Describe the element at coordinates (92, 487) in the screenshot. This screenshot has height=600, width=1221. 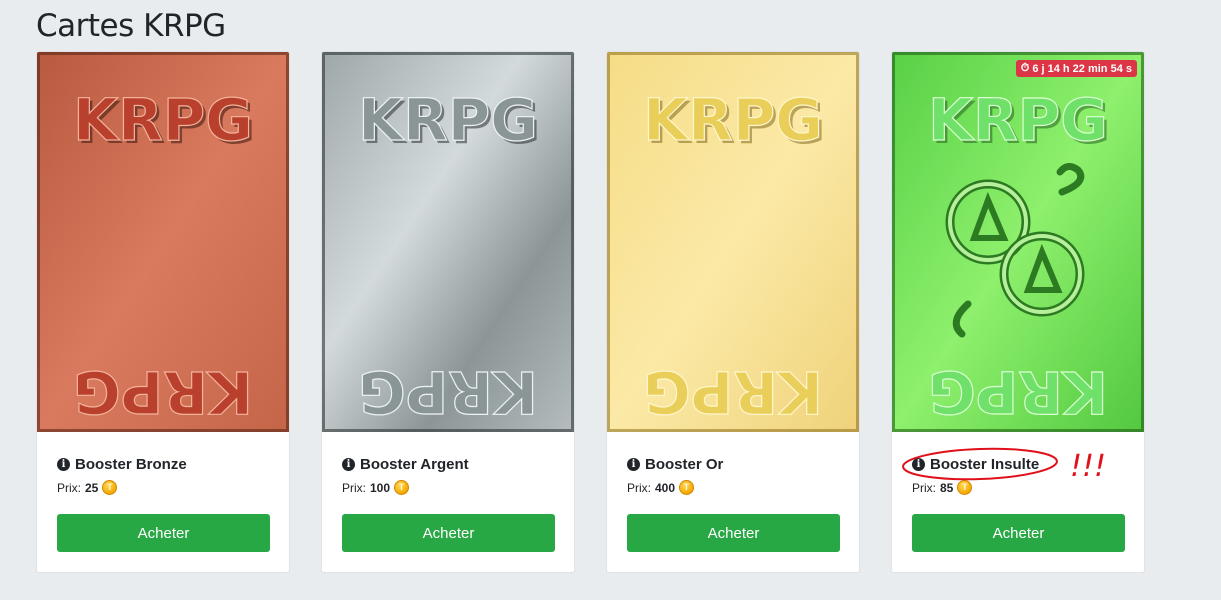
I see `price-value: 25` at that location.